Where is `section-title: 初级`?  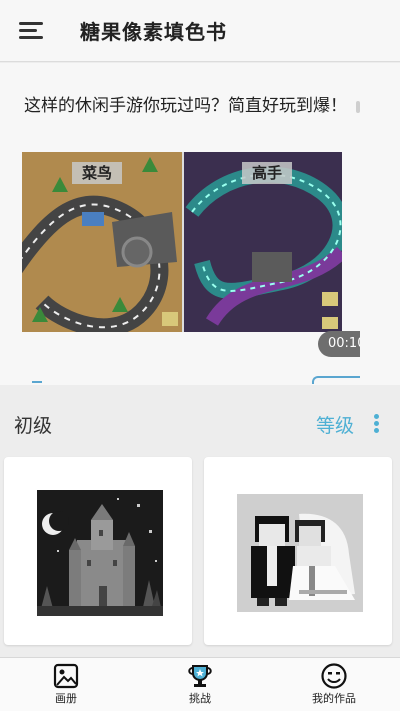 section-title: 初级 is located at coordinates (33, 425).